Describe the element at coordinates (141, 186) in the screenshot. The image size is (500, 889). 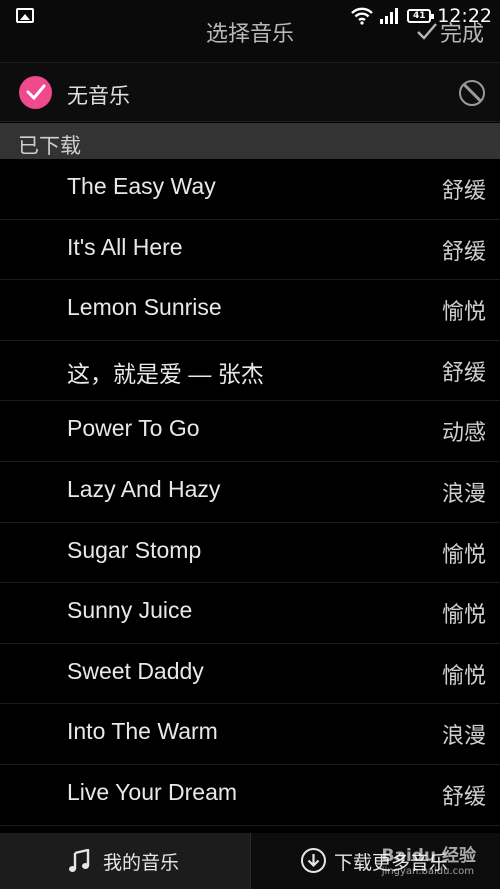
I see `track-title: The Easy Way` at that location.